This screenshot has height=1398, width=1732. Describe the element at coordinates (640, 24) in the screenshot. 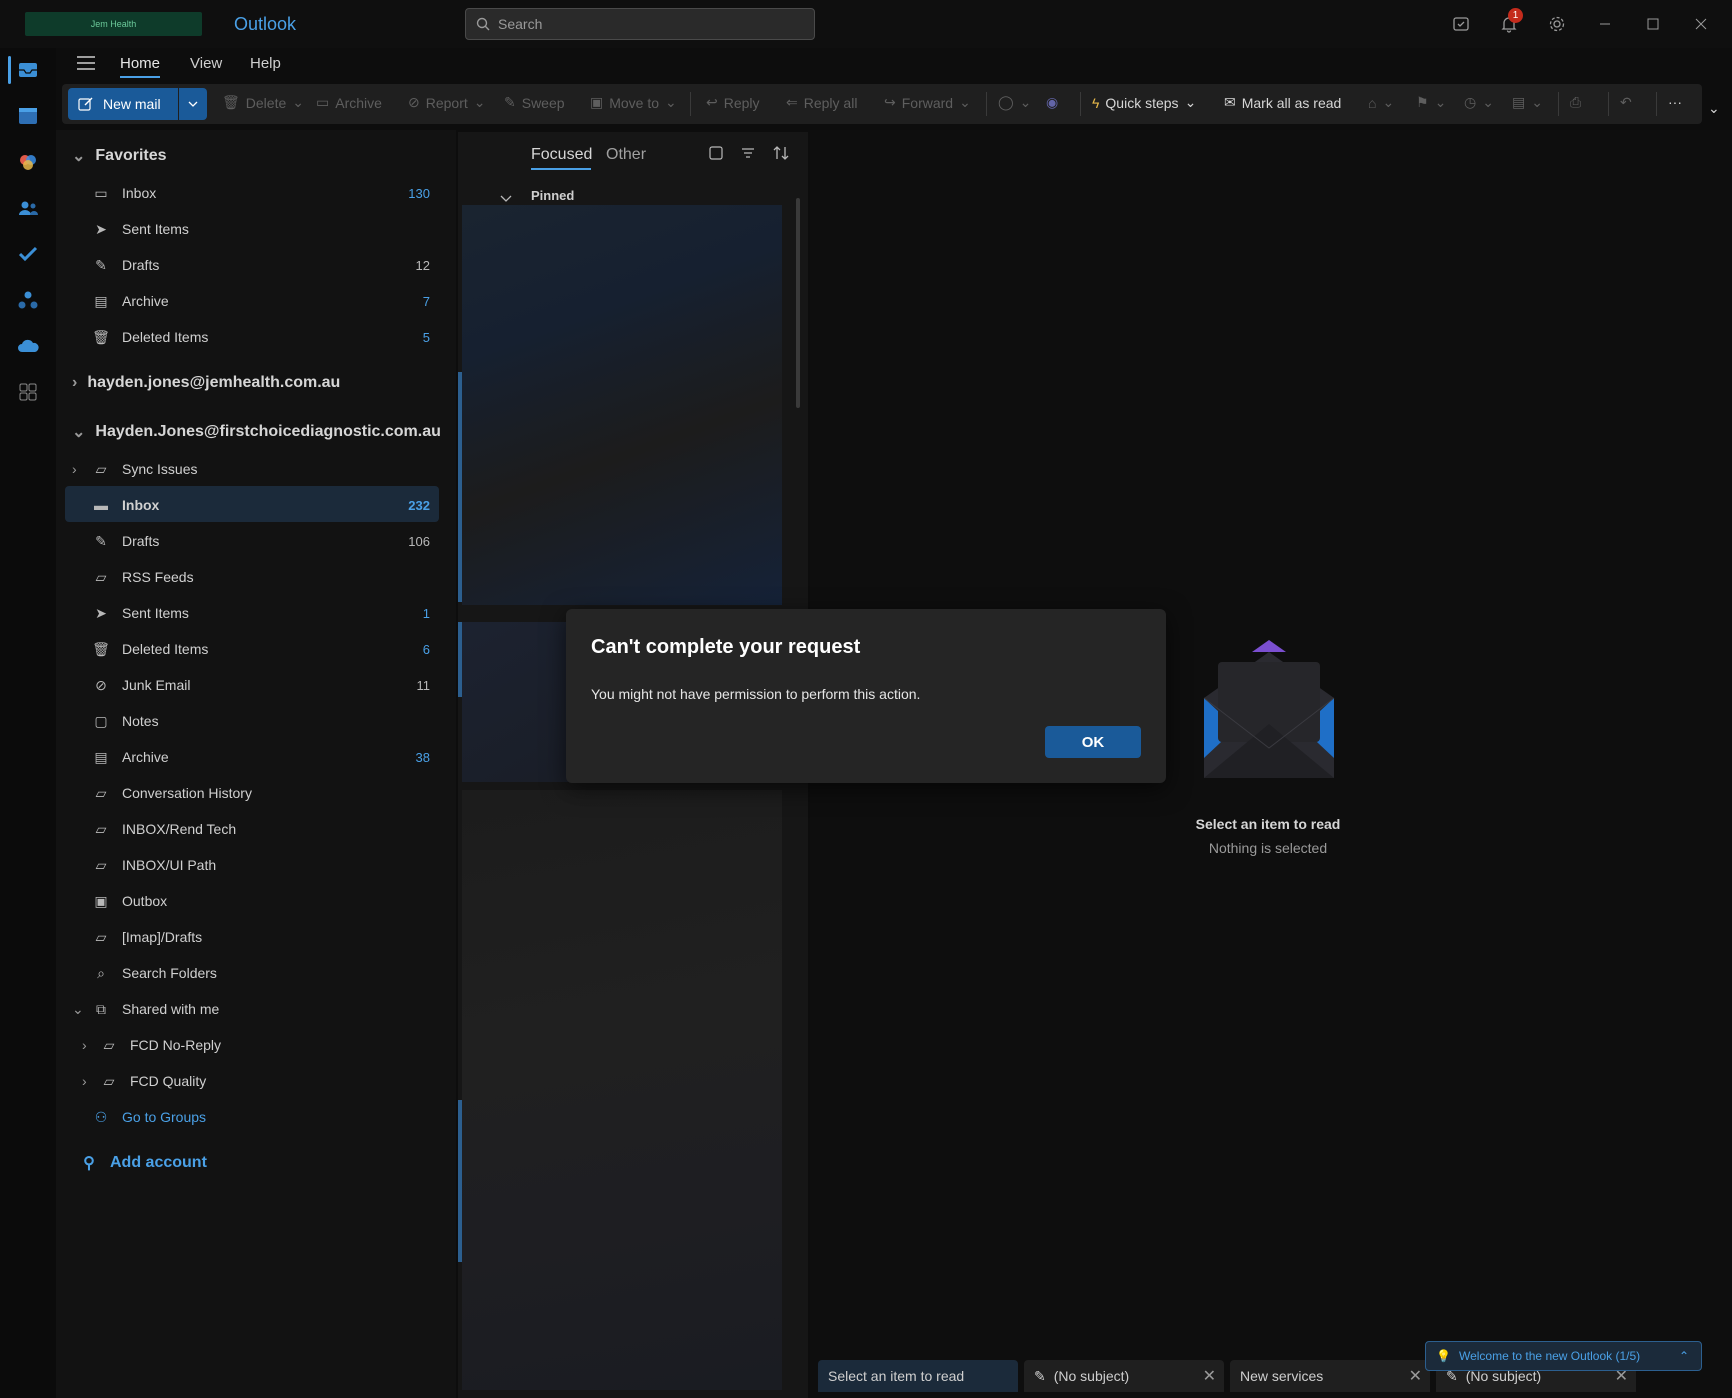

I see `search-input: Search` at that location.